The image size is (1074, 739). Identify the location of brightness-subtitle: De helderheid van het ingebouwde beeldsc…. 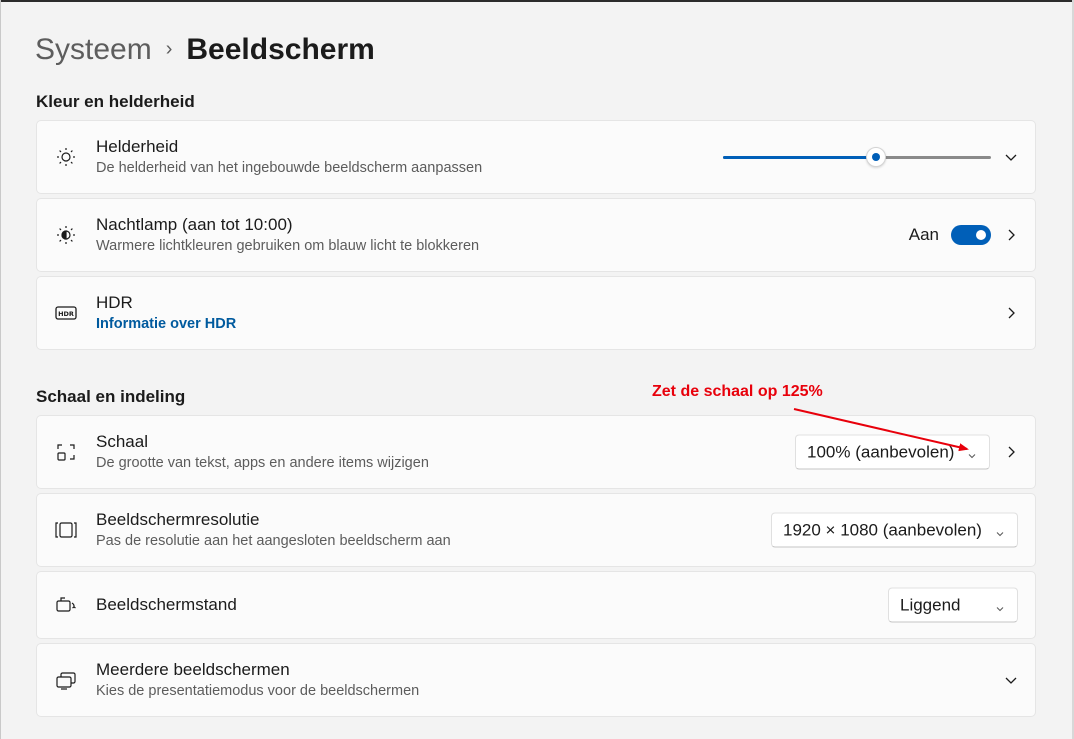
(289, 168).